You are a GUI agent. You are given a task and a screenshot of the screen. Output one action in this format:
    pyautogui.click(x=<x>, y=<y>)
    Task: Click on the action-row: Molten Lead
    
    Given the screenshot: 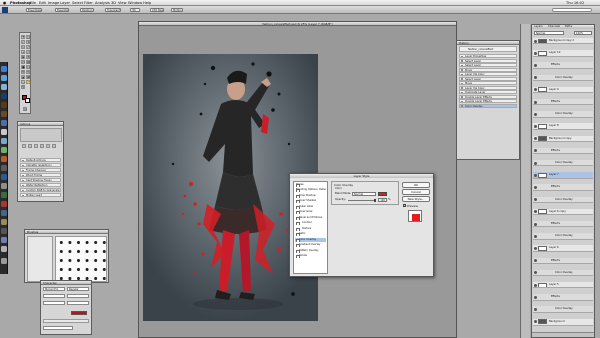 What is the action you would take?
    pyautogui.click(x=40, y=195)
    